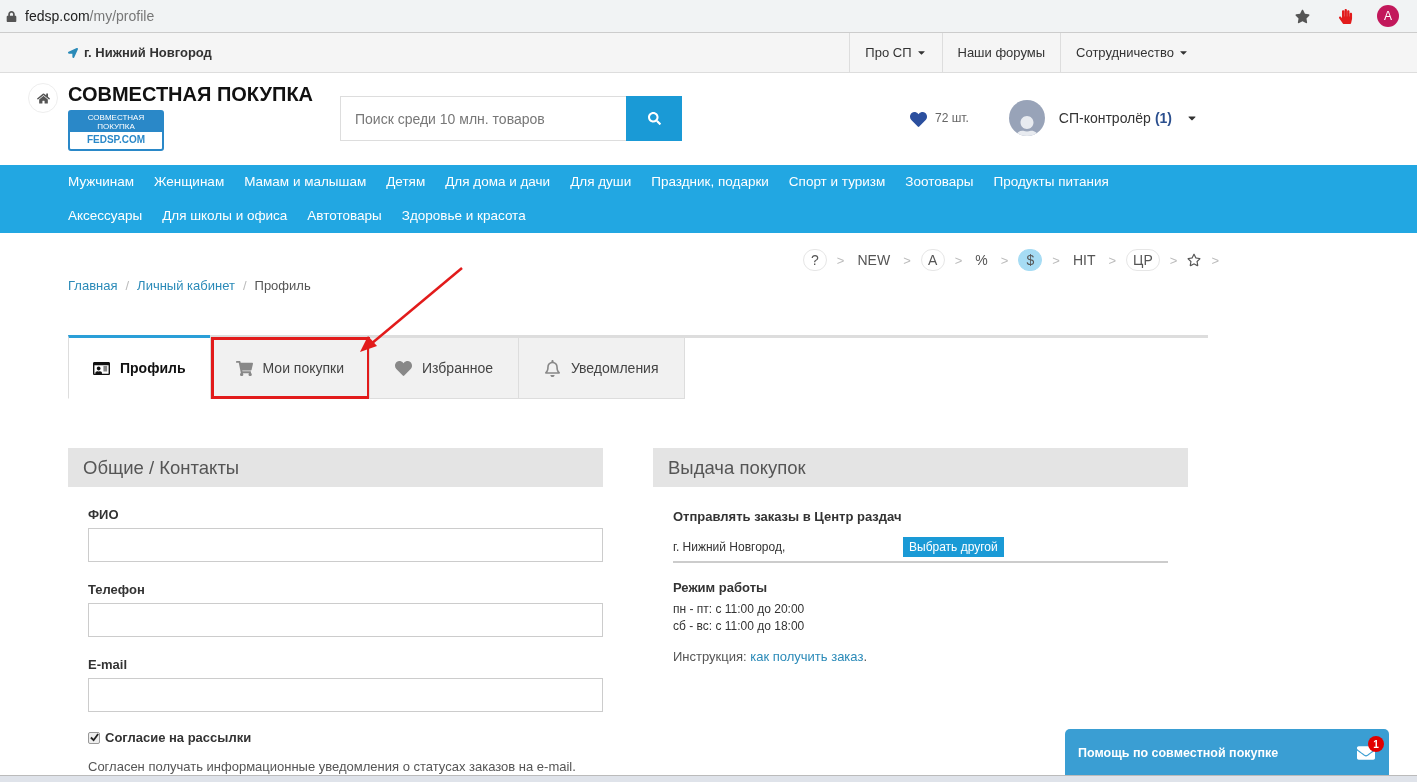  I want to click on favorites-link: 72 шт., so click(939, 119).